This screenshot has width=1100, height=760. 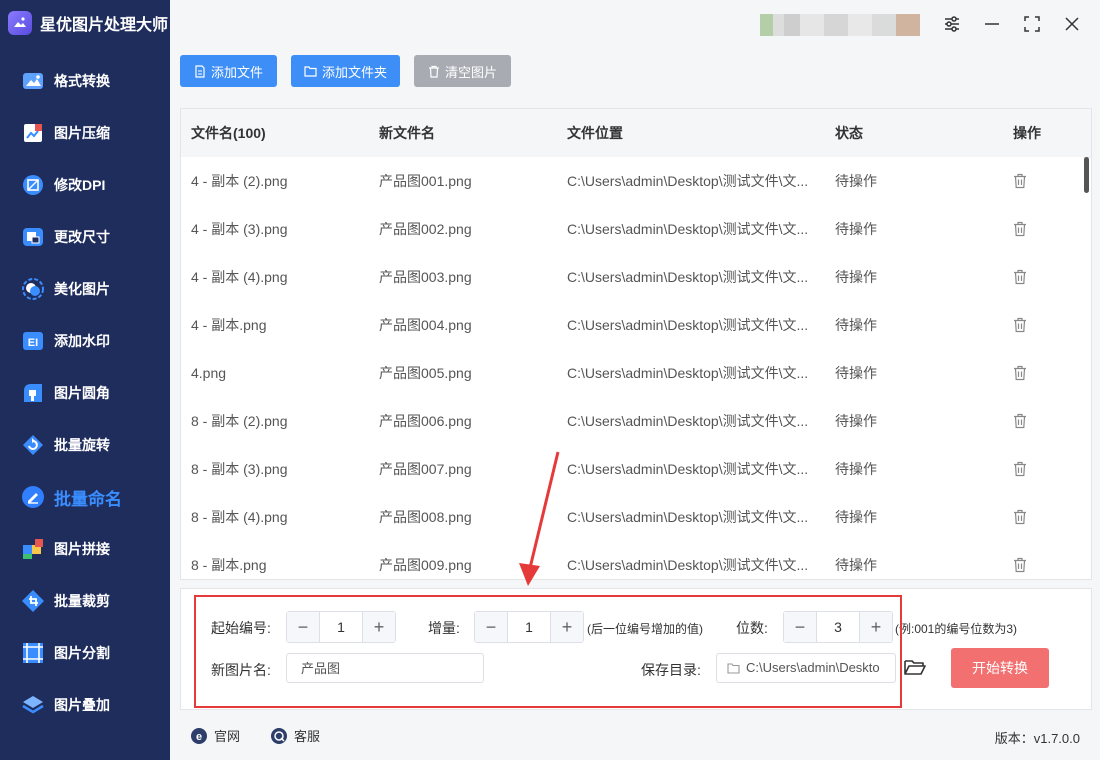 I want to click on digits-decrement: −, so click(x=800, y=627).